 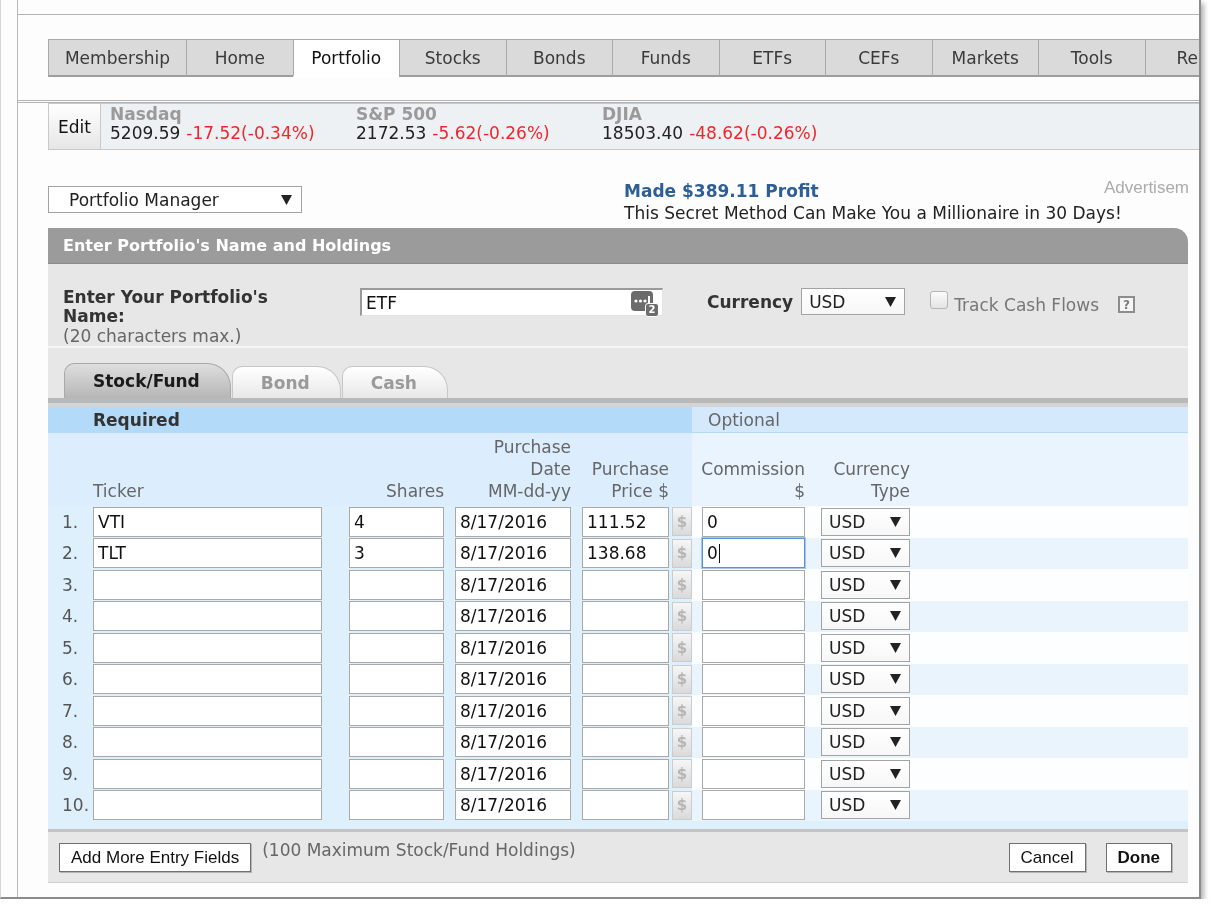 I want to click on done-button: Done, so click(x=1138, y=857).